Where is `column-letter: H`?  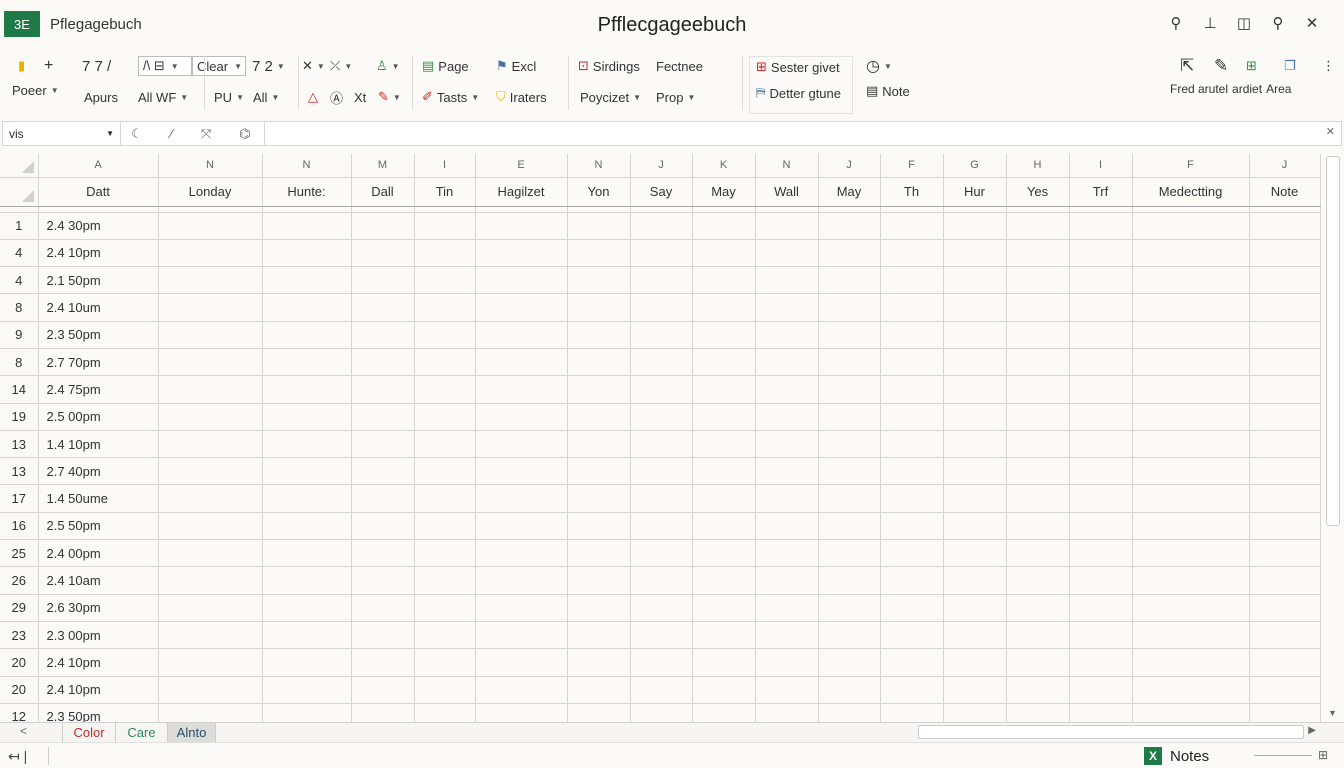
column-letter: H is located at coordinates (1038, 166).